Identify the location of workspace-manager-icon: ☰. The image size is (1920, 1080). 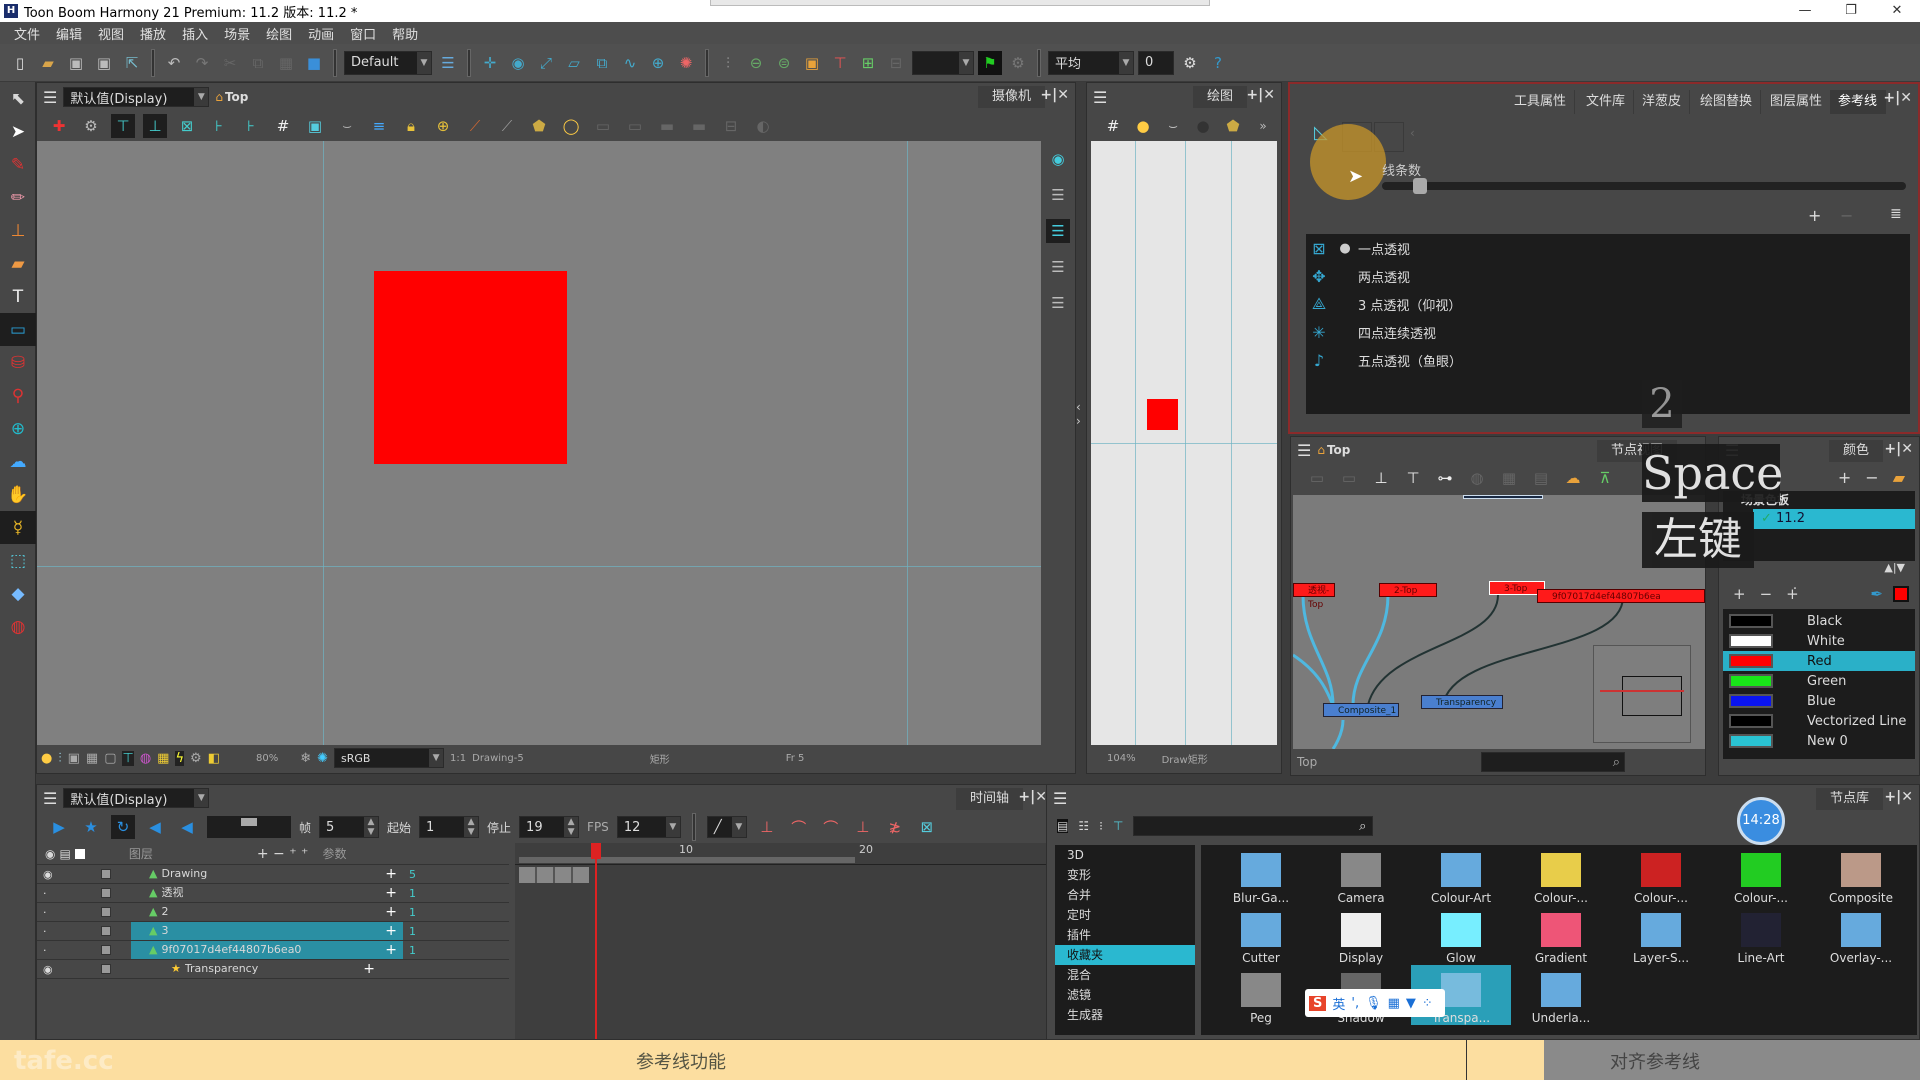
(448, 63).